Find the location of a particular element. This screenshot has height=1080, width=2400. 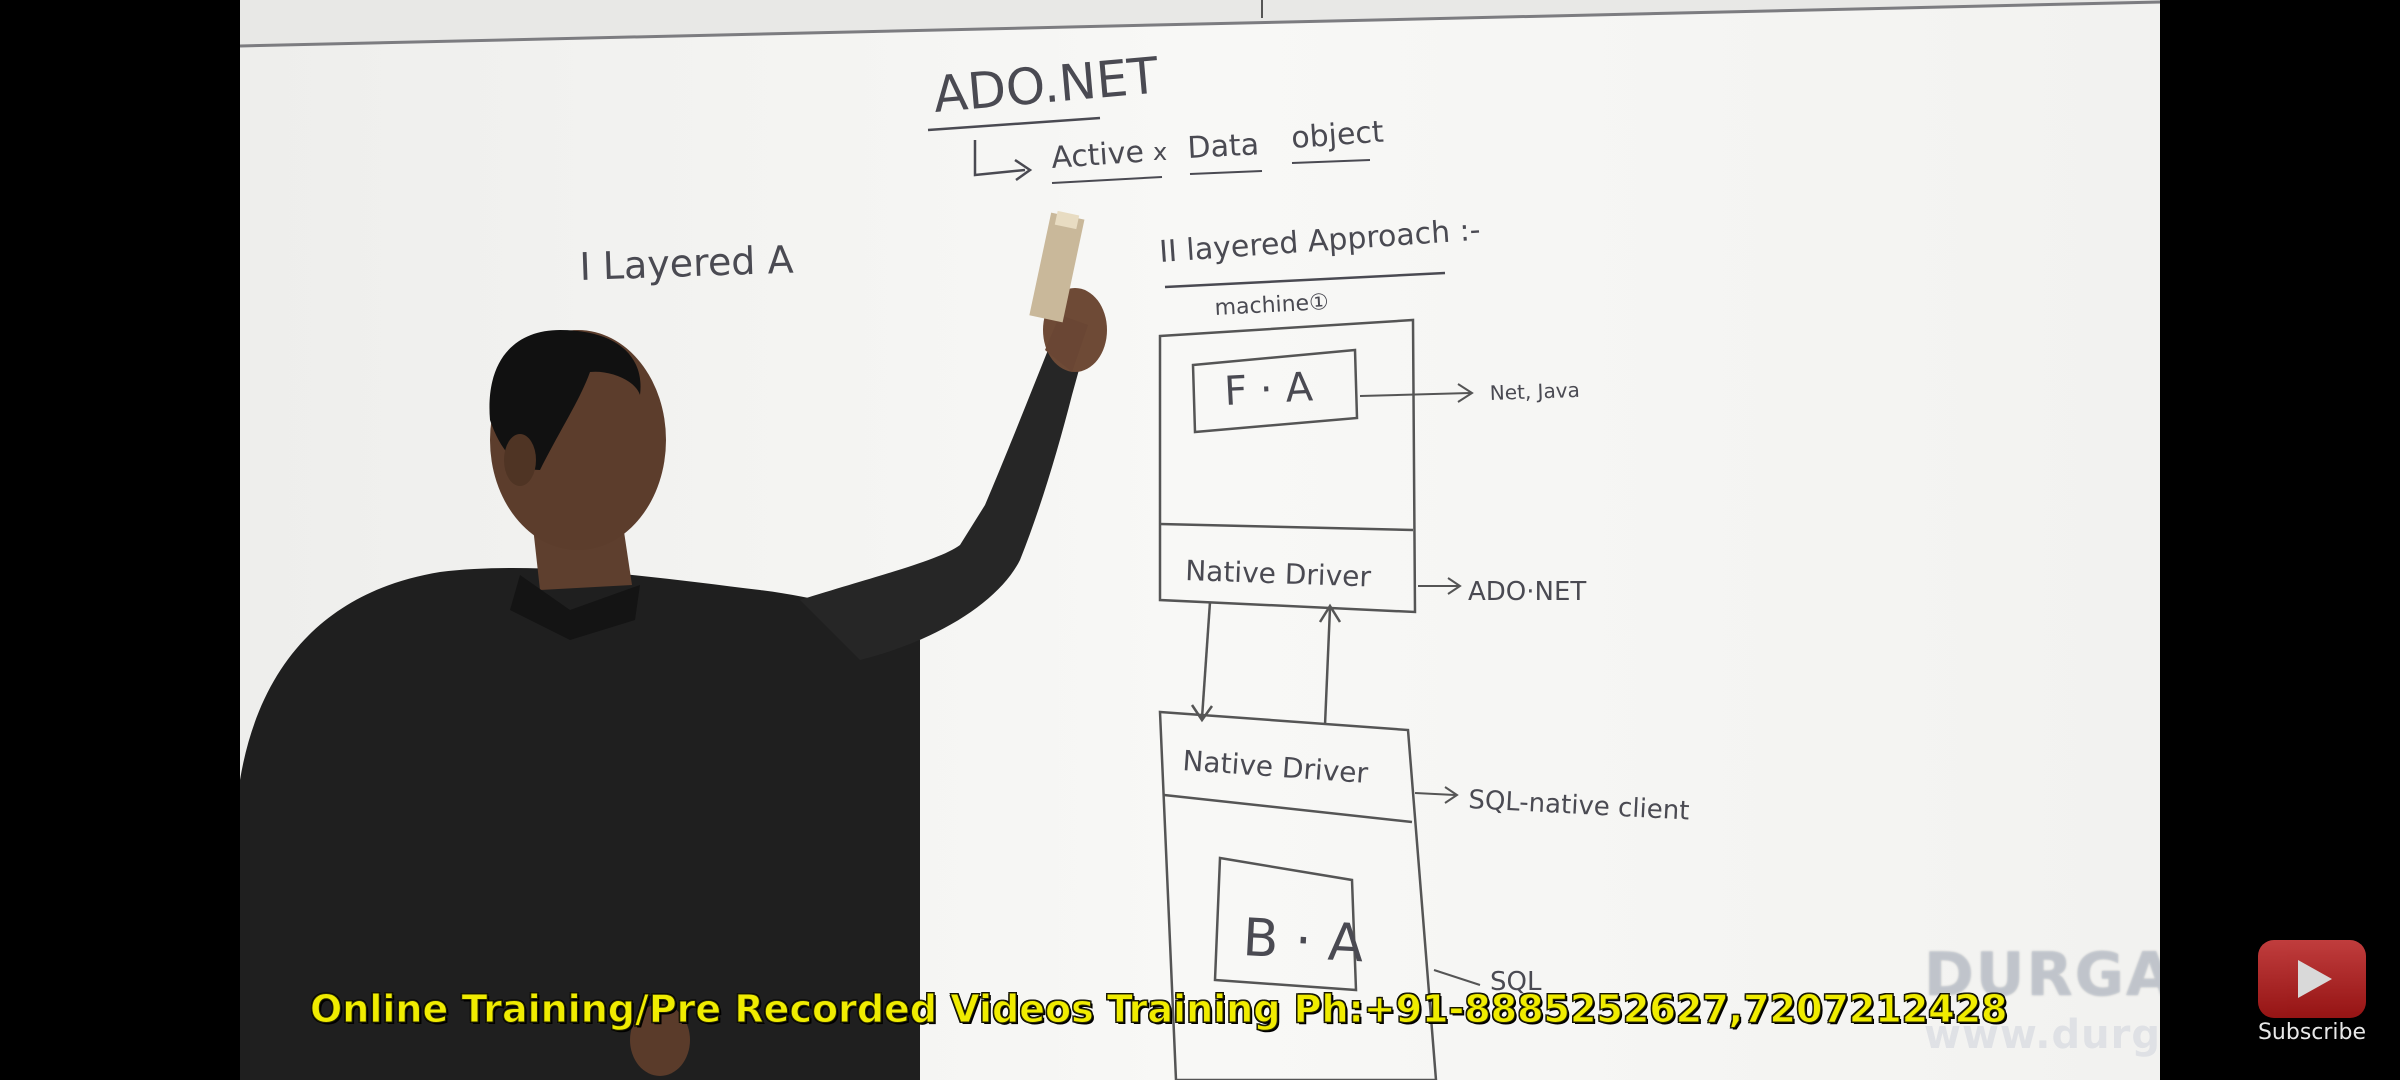

ba-label: B · A is located at coordinates (1303, 941).